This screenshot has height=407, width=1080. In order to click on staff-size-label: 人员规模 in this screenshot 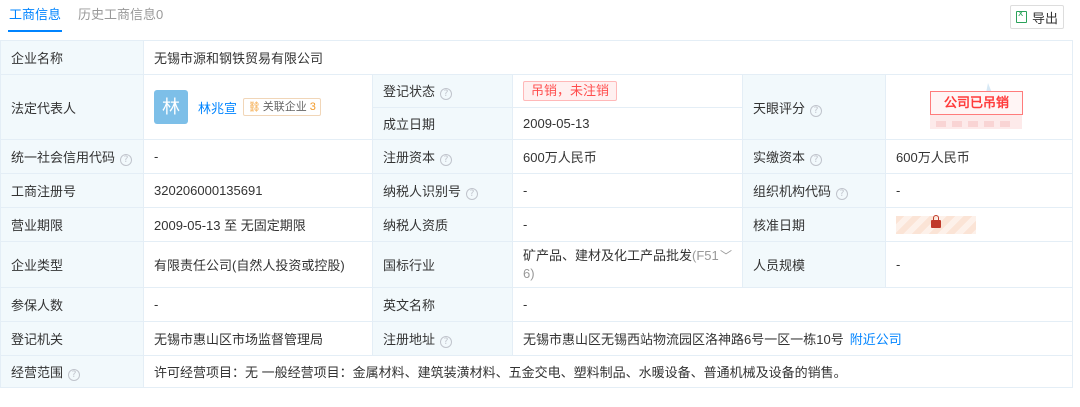, I will do `click(814, 264)`.